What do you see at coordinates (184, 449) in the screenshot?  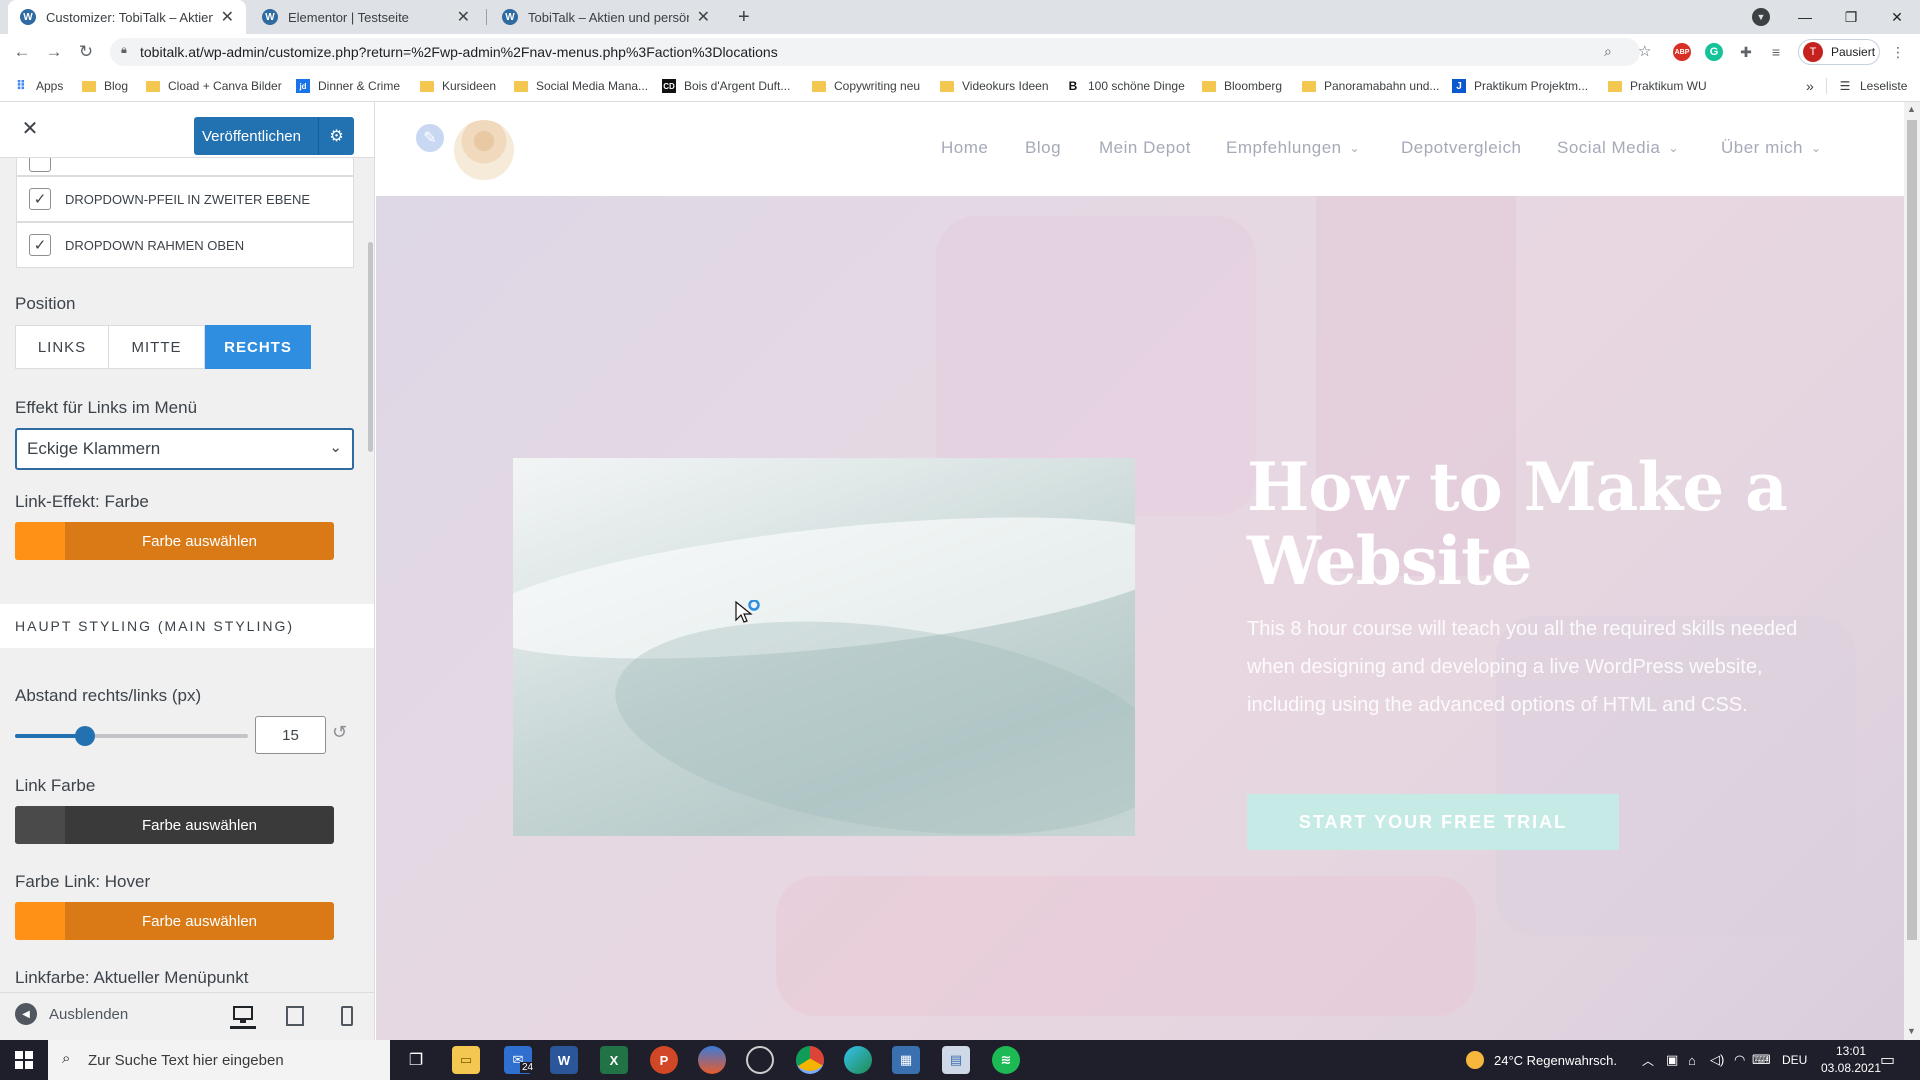 I see `effect-select: Eckige Klammern ⌄` at bounding box center [184, 449].